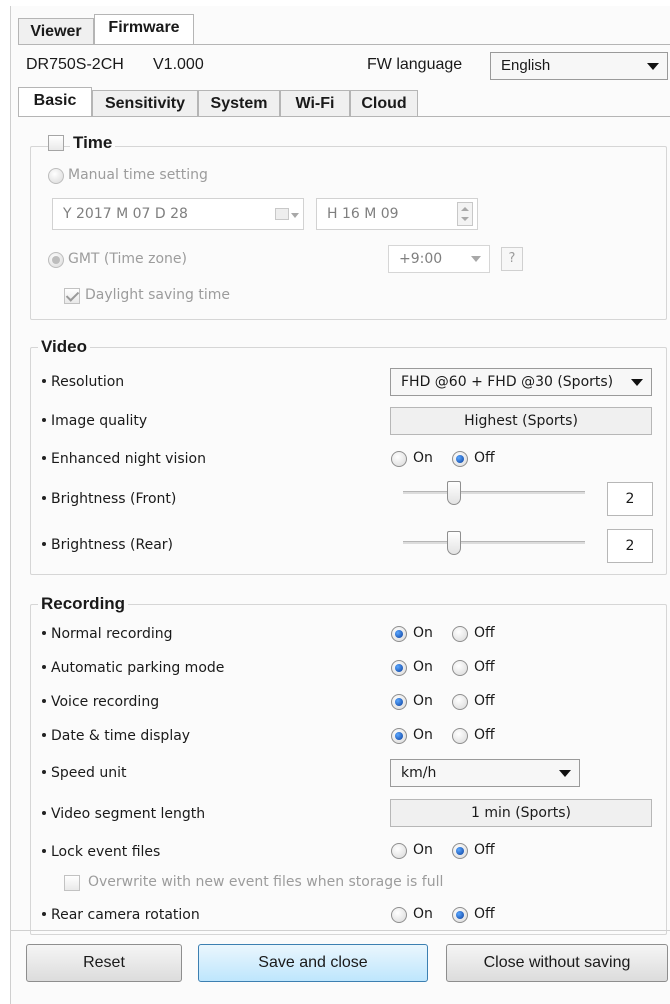  Describe the element at coordinates (630, 546) in the screenshot. I see `brightness-rear-value: 2` at that location.